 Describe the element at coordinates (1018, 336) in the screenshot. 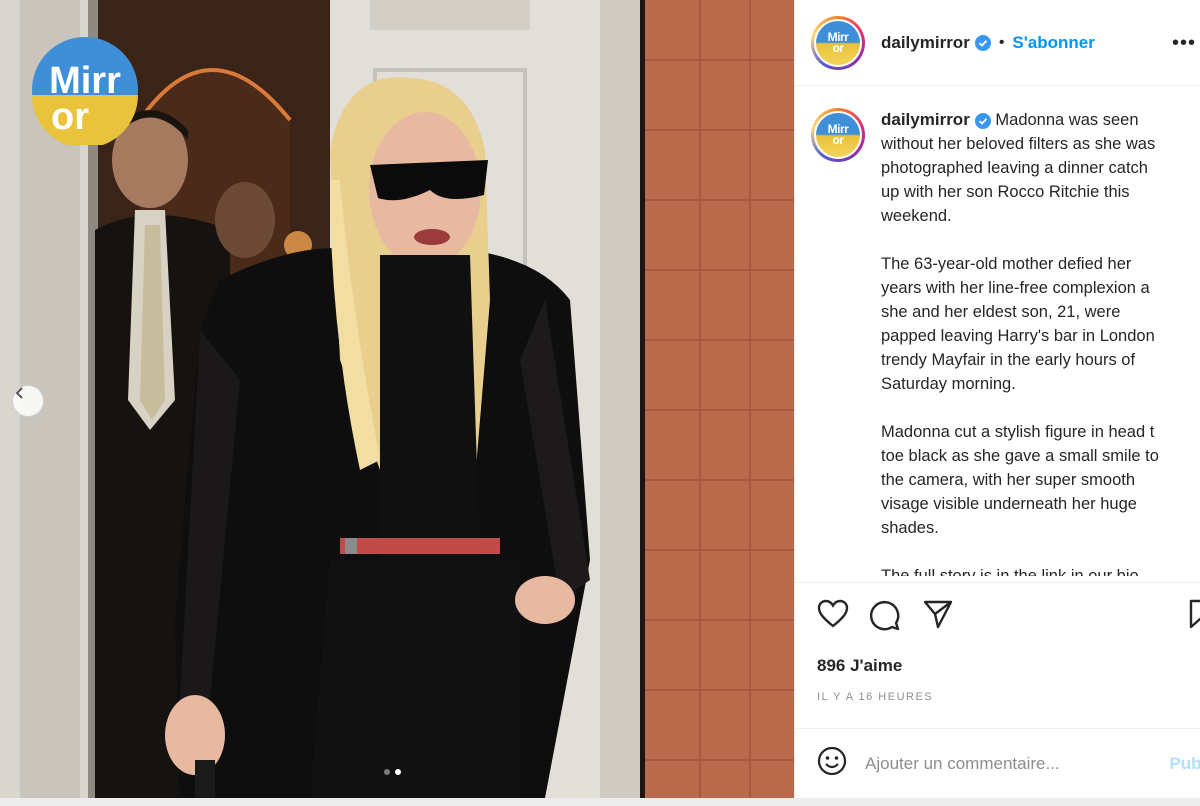

I see `caption-line: papped leaving Harry's bar in London` at that location.